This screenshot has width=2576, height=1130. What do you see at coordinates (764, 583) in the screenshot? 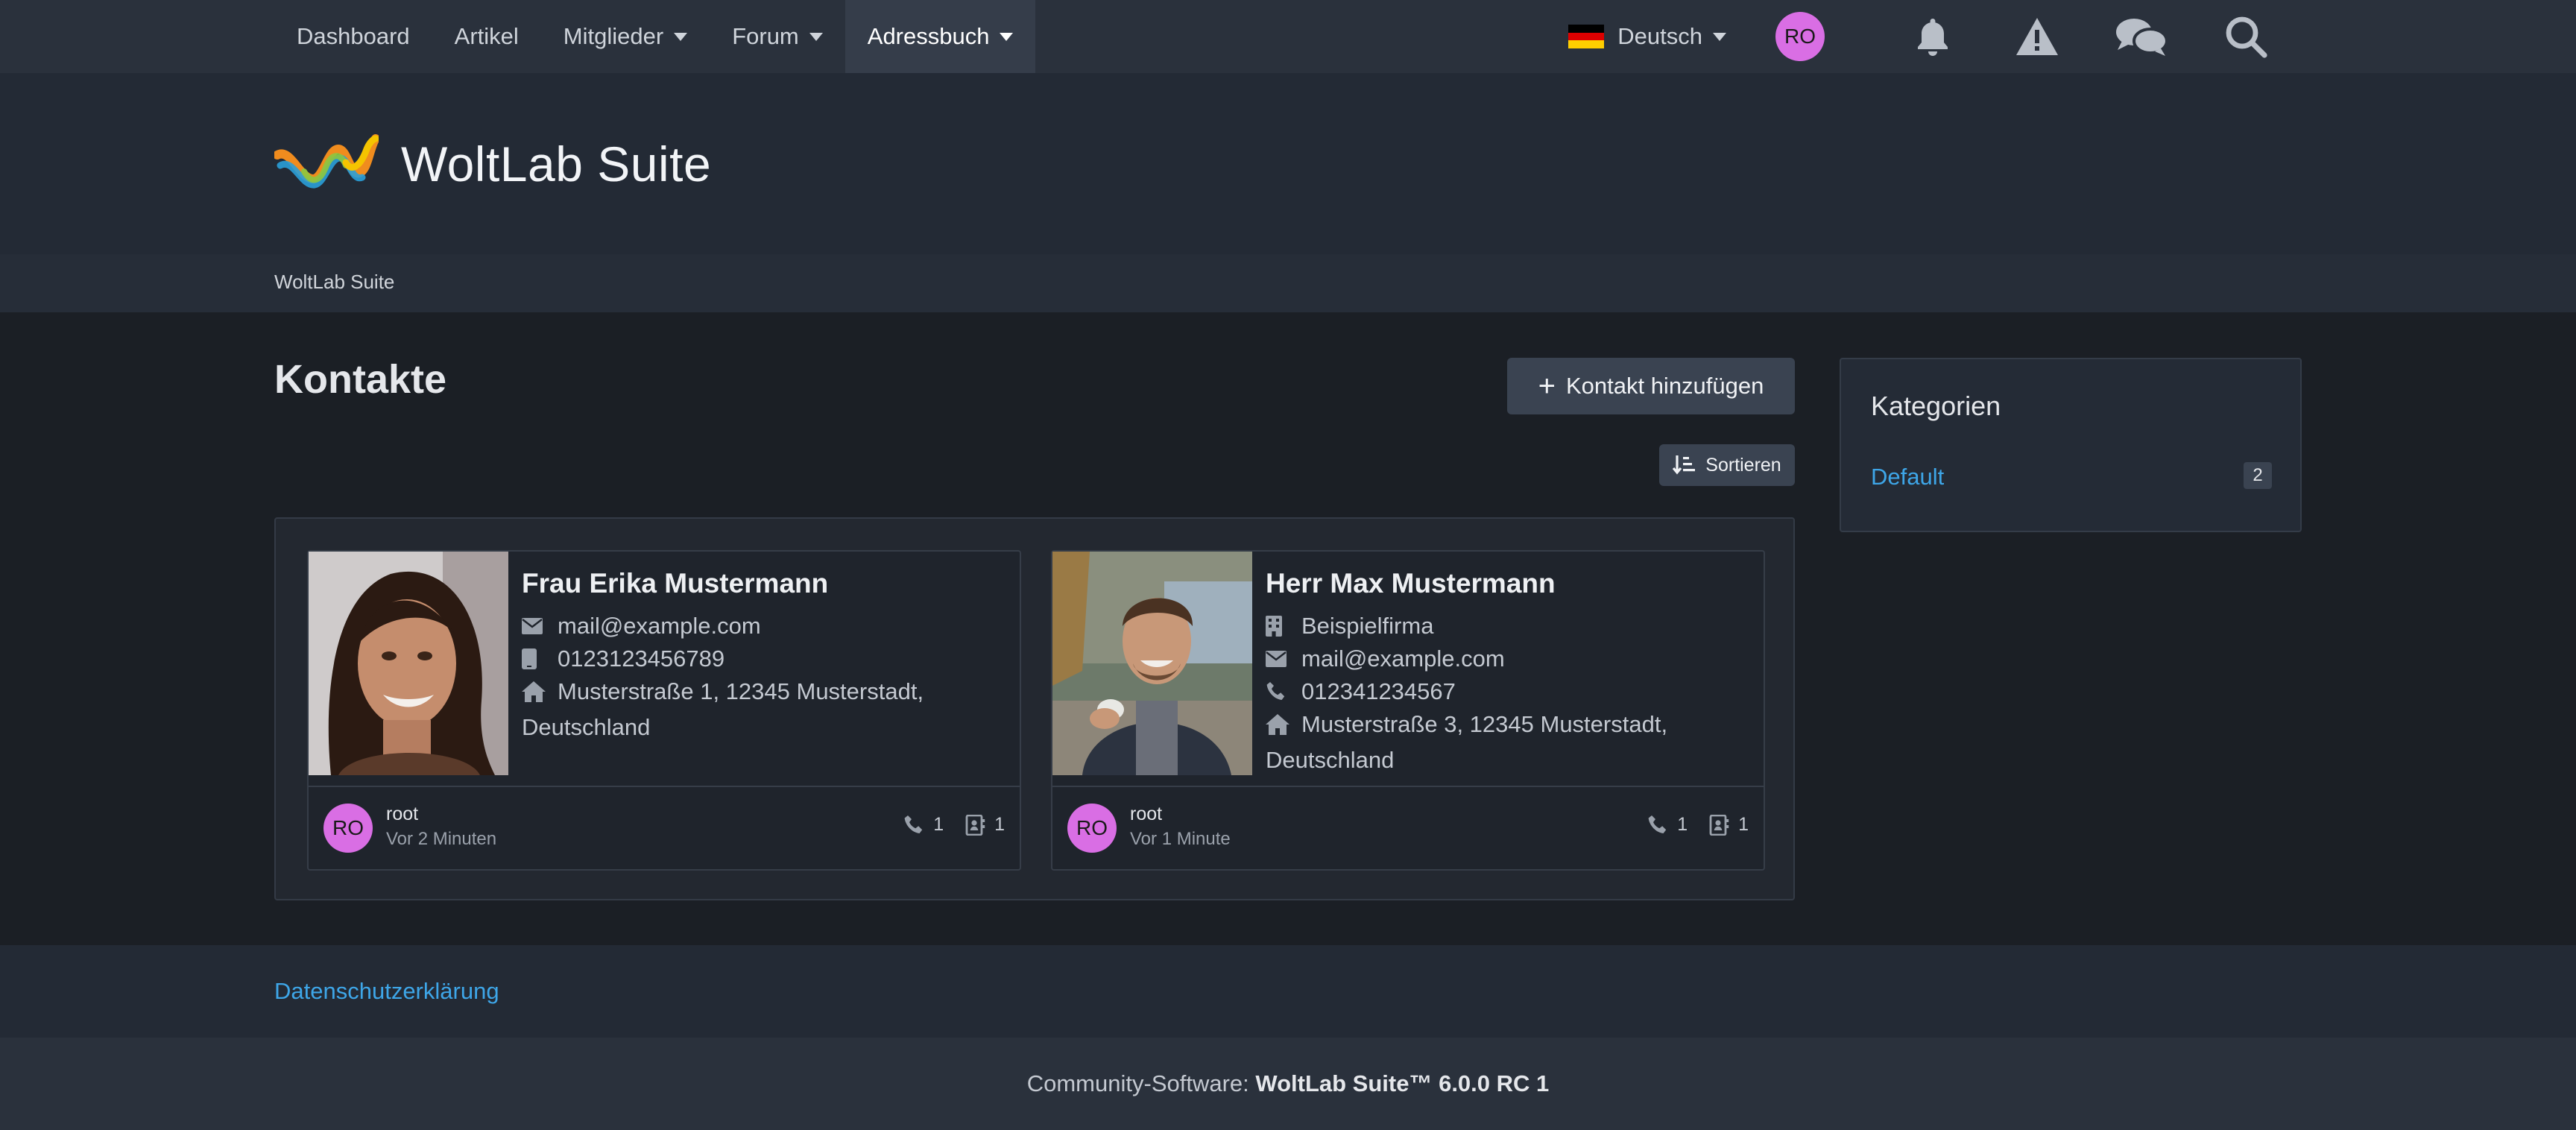
I see `contact-name: Frau Erika Mustermann` at bounding box center [764, 583].